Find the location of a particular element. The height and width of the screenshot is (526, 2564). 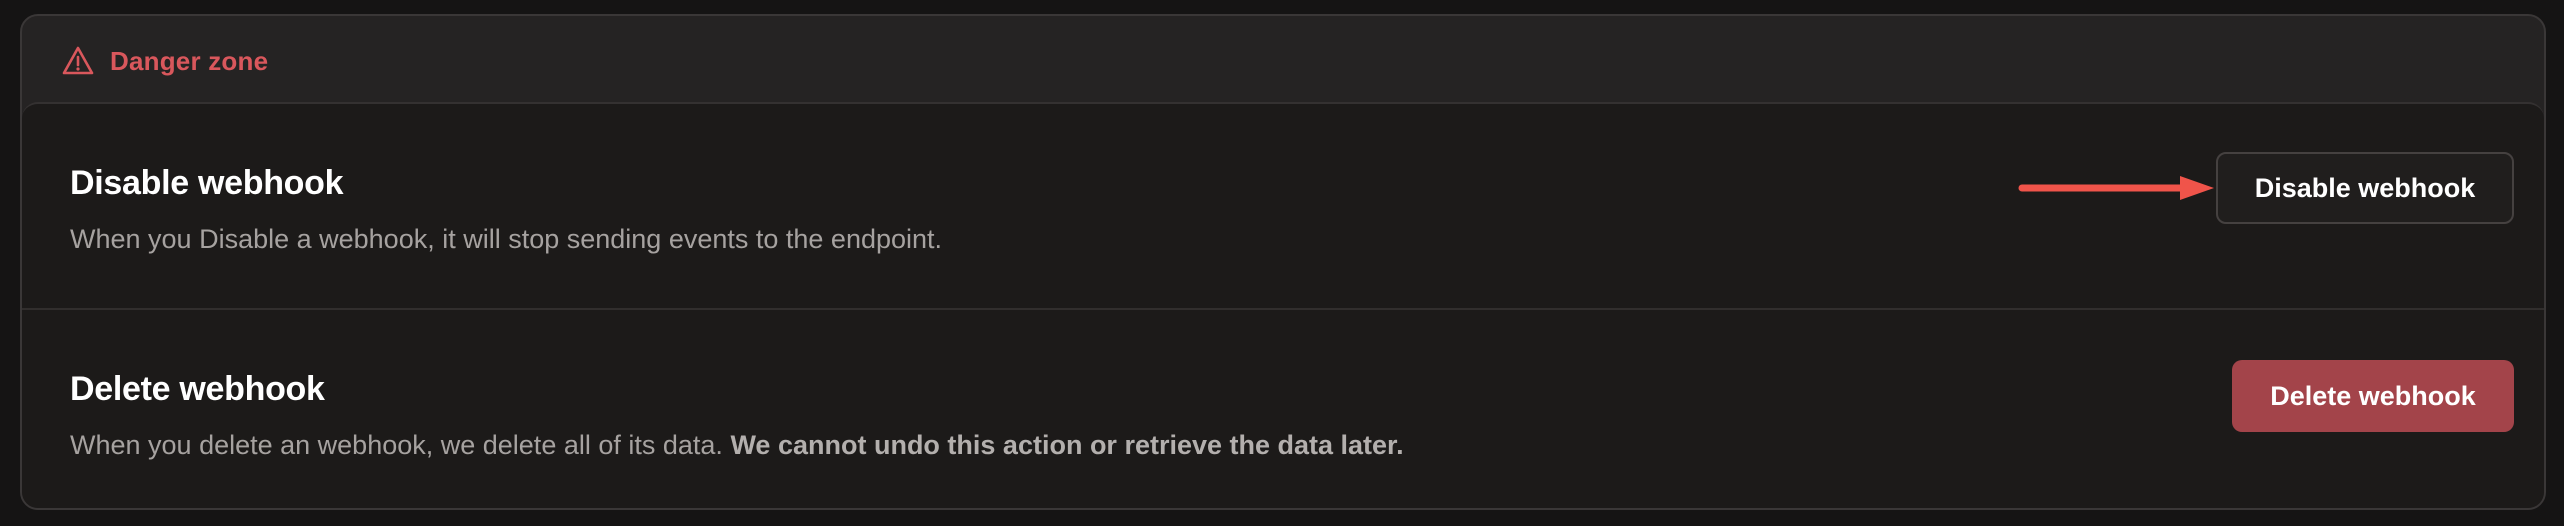

annotation-arrow-icon is located at coordinates (2116, 188).